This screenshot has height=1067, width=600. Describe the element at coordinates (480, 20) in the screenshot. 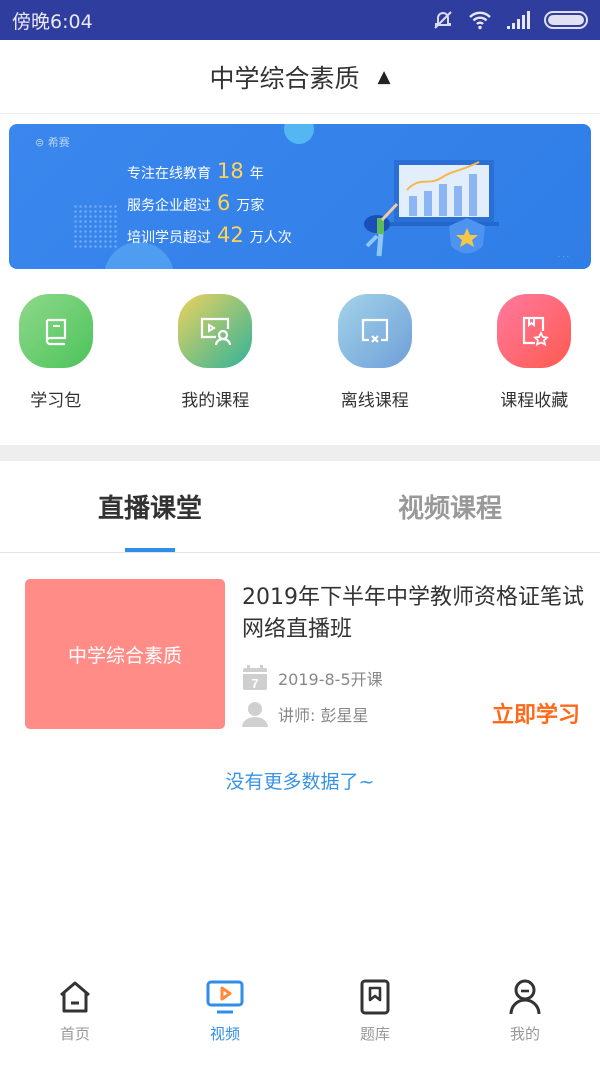

I see `wifi-icon` at that location.